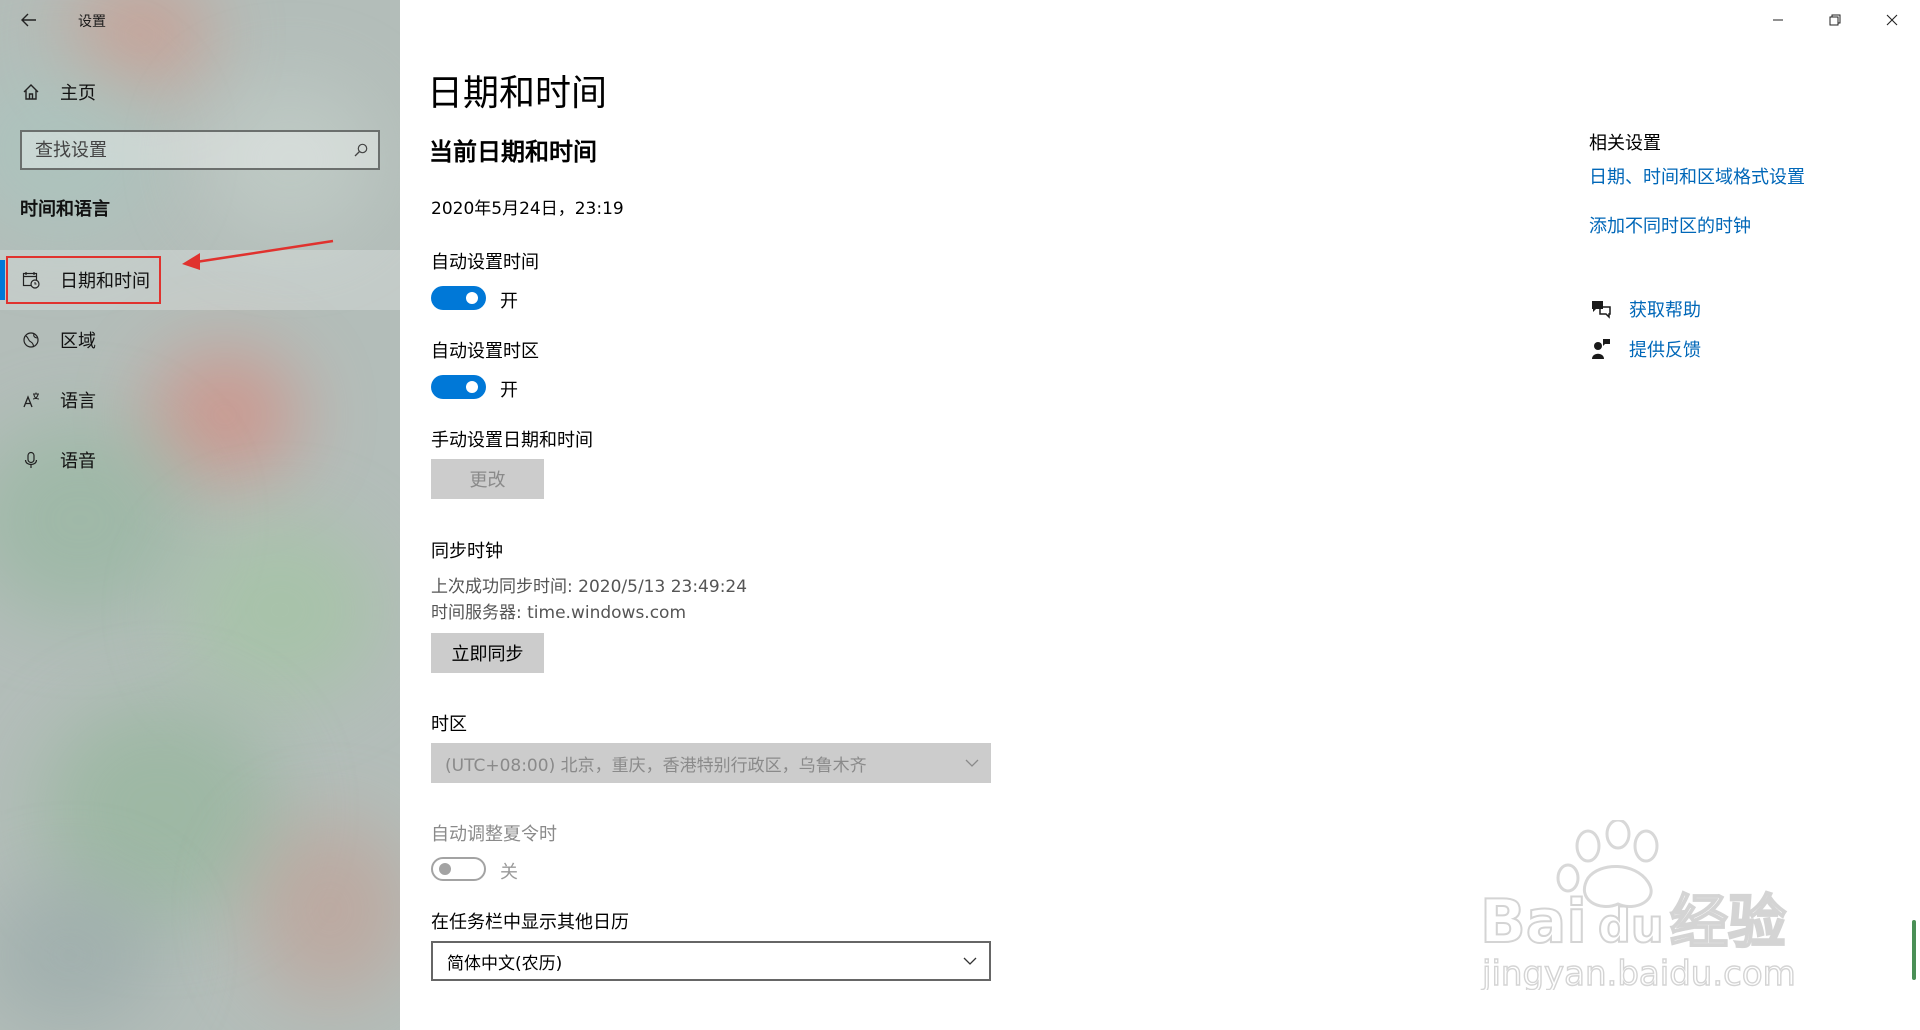 This screenshot has height=1030, width=1920. What do you see at coordinates (65, 209) in the screenshot?
I see `section-title: 时间和语言` at bounding box center [65, 209].